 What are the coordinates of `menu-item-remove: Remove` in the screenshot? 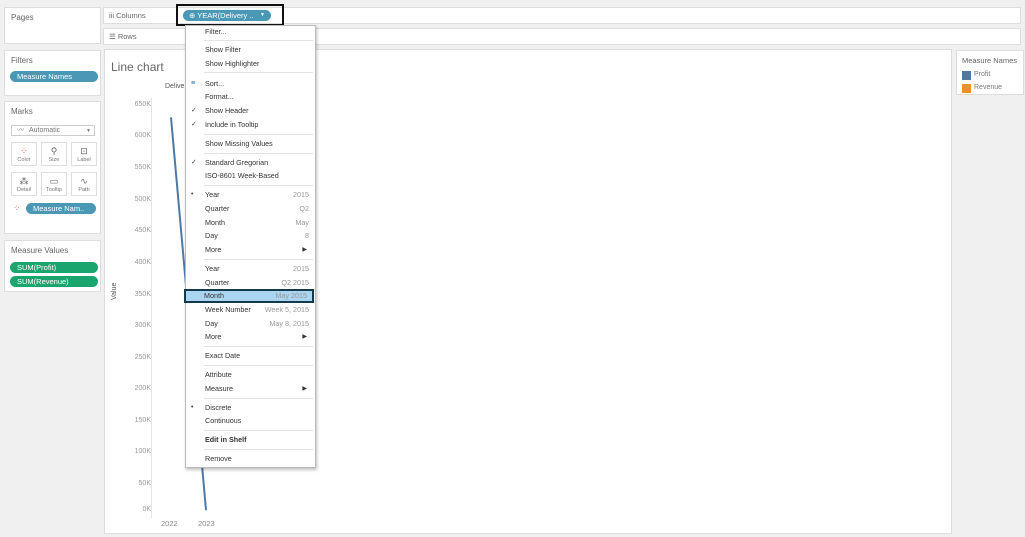 It's located at (250, 459).